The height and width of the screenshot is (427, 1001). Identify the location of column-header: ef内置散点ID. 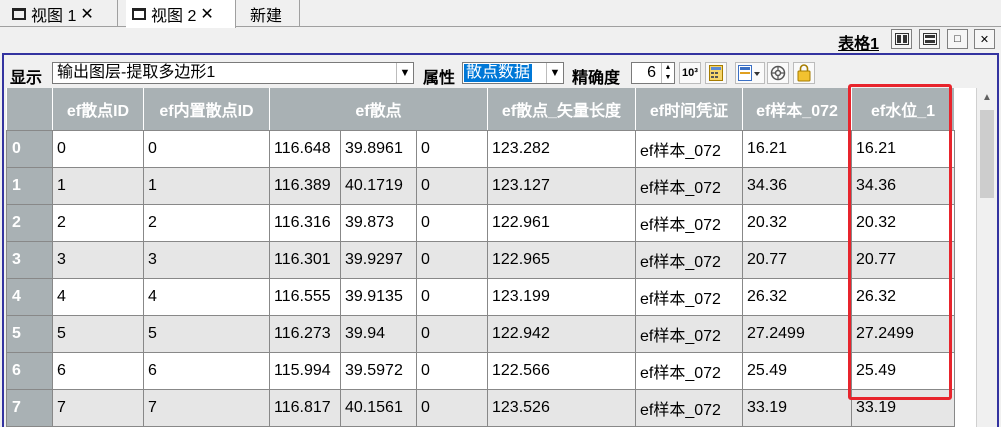
(206, 109).